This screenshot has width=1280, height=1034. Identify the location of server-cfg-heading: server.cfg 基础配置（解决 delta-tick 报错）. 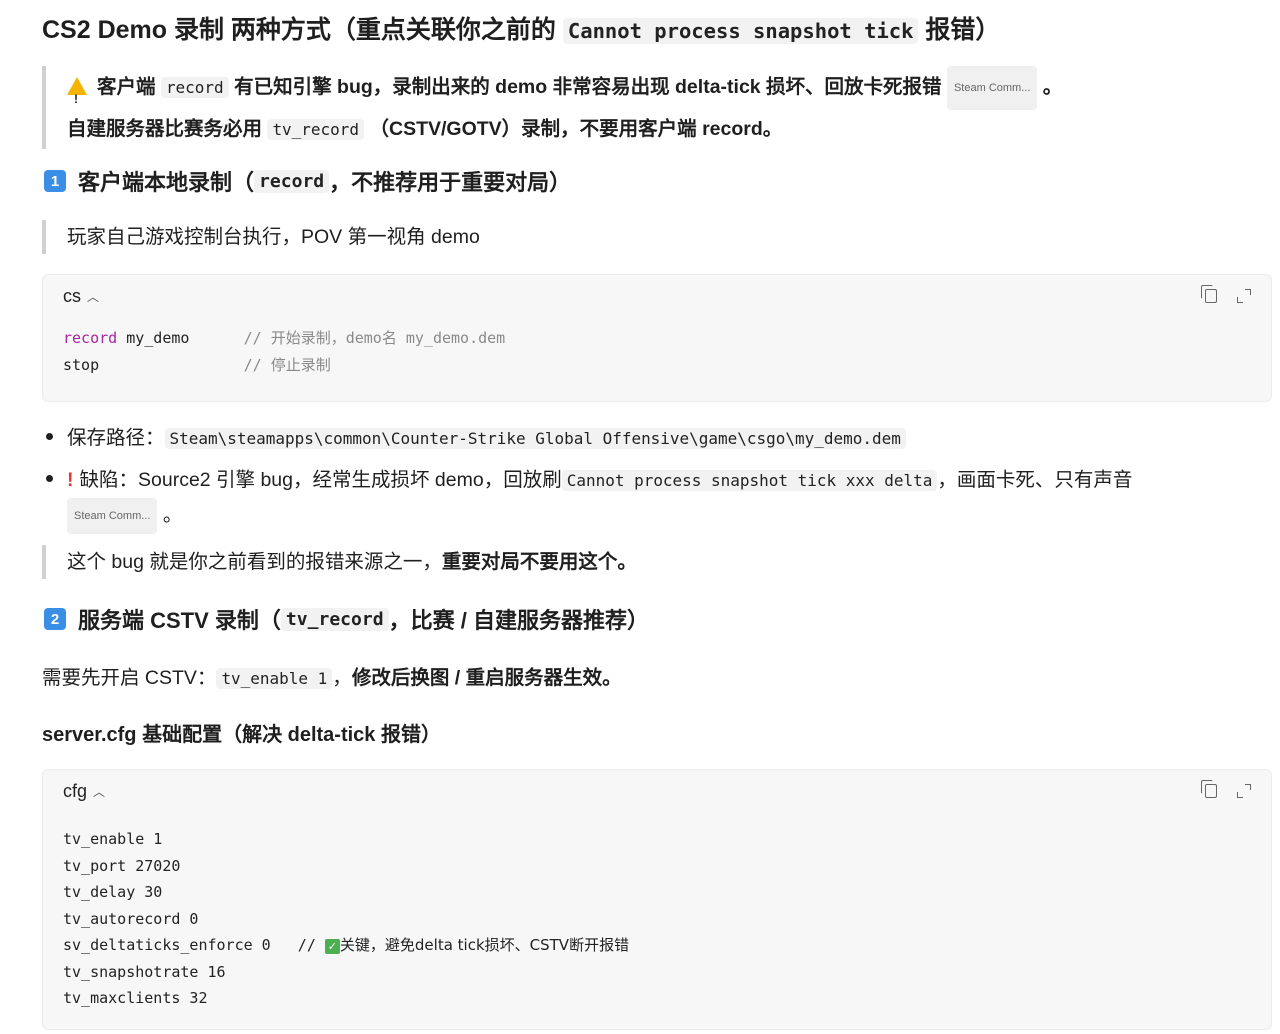
(241, 735).